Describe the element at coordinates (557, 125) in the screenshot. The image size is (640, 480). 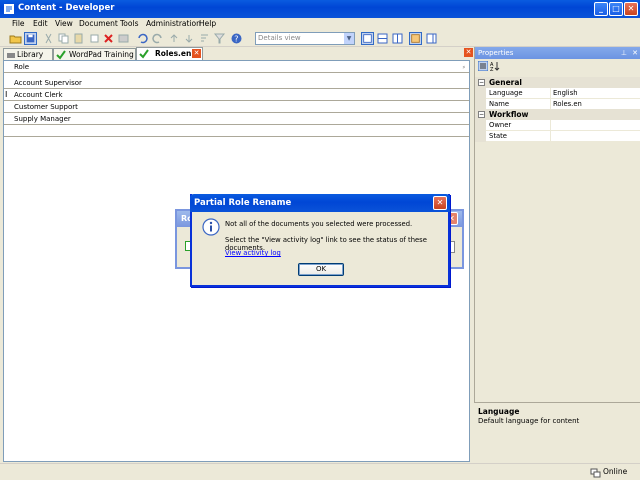
I see `property-row-owner: Owner` at that location.